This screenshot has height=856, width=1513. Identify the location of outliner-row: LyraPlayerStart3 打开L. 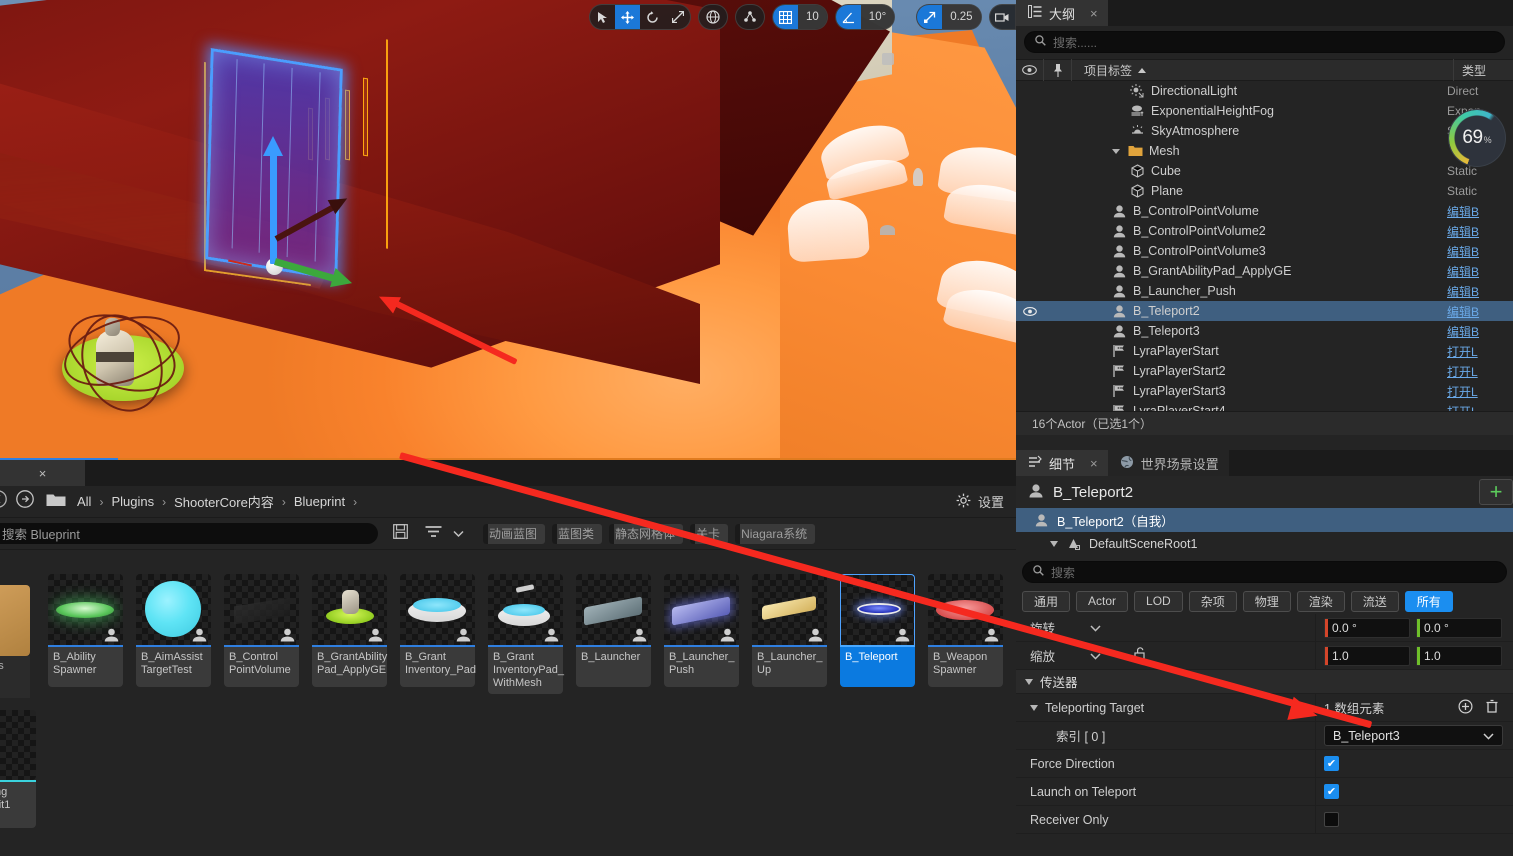
(1264, 391).